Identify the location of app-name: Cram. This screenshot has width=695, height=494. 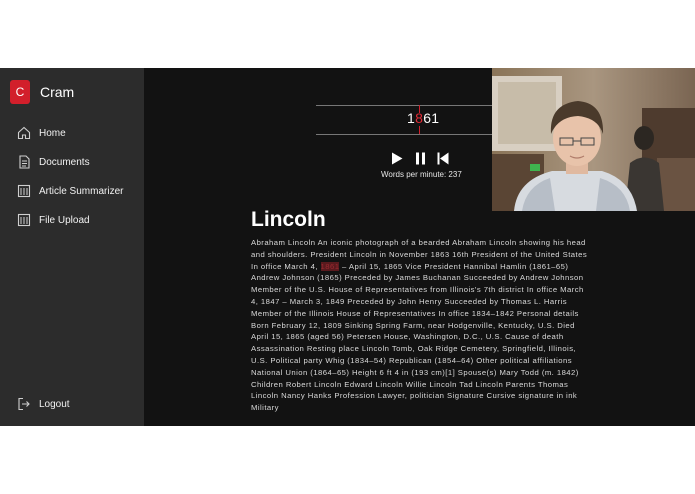
(57, 92).